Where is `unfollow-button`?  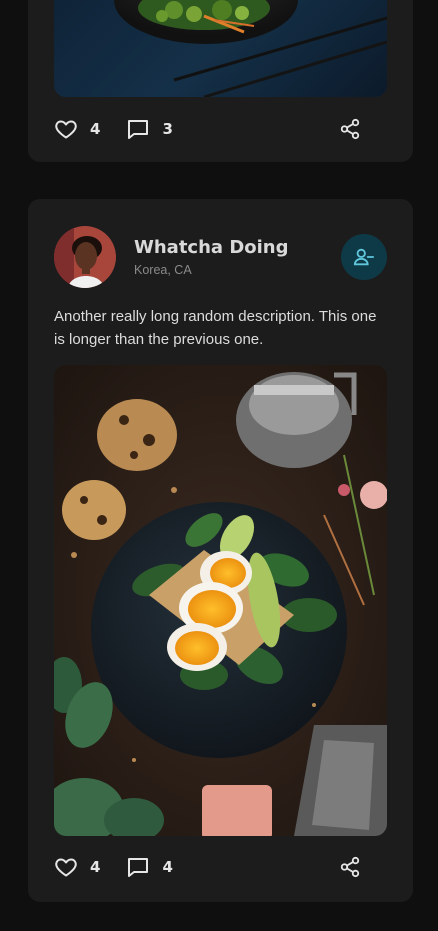 unfollow-button is located at coordinates (364, 257).